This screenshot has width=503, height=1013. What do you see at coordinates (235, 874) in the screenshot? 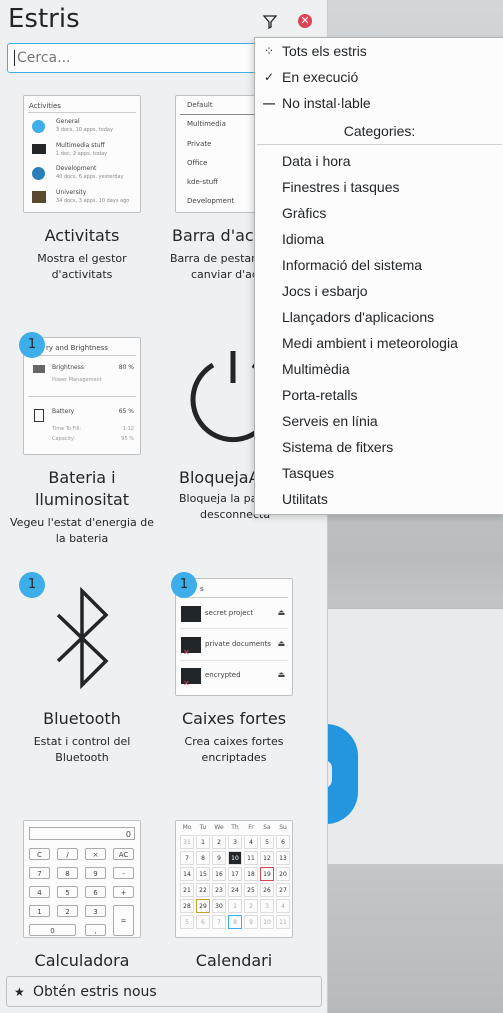
I see `calendar-day-cell: 17` at bounding box center [235, 874].